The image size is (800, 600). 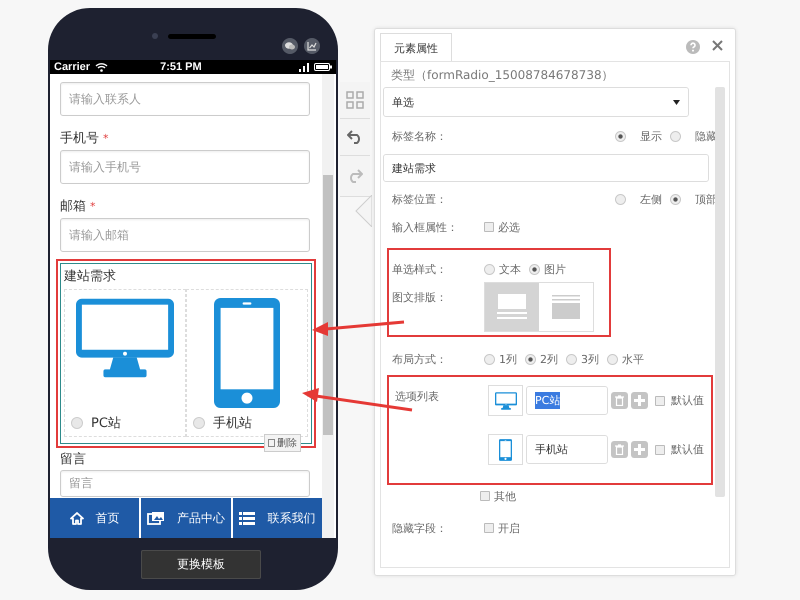 I want to click on radio-label: 显示, so click(x=651, y=136).